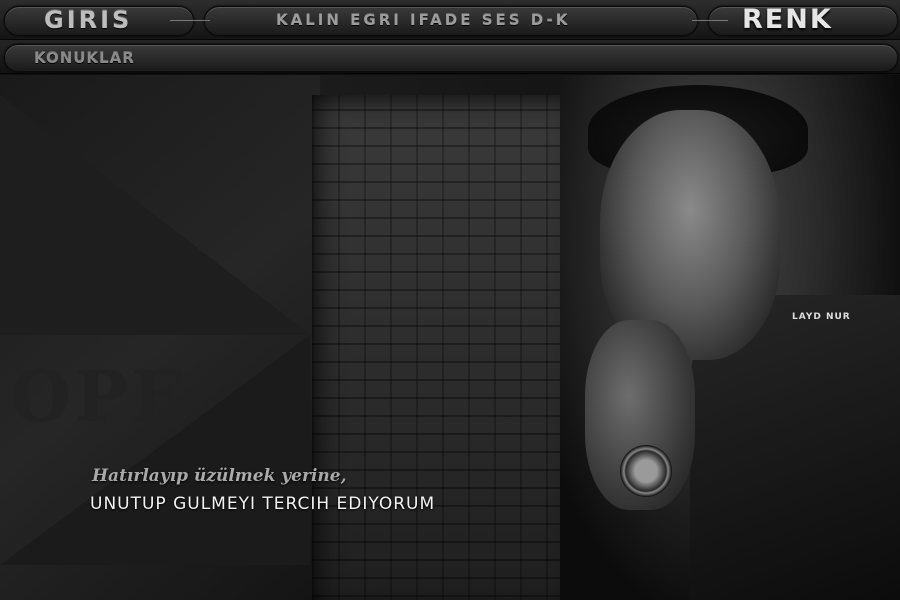  Describe the element at coordinates (263, 504) in the screenshot. I see `quote-line-2: UNUTUP GULMEYI TERCIH EDIYORUM` at that location.